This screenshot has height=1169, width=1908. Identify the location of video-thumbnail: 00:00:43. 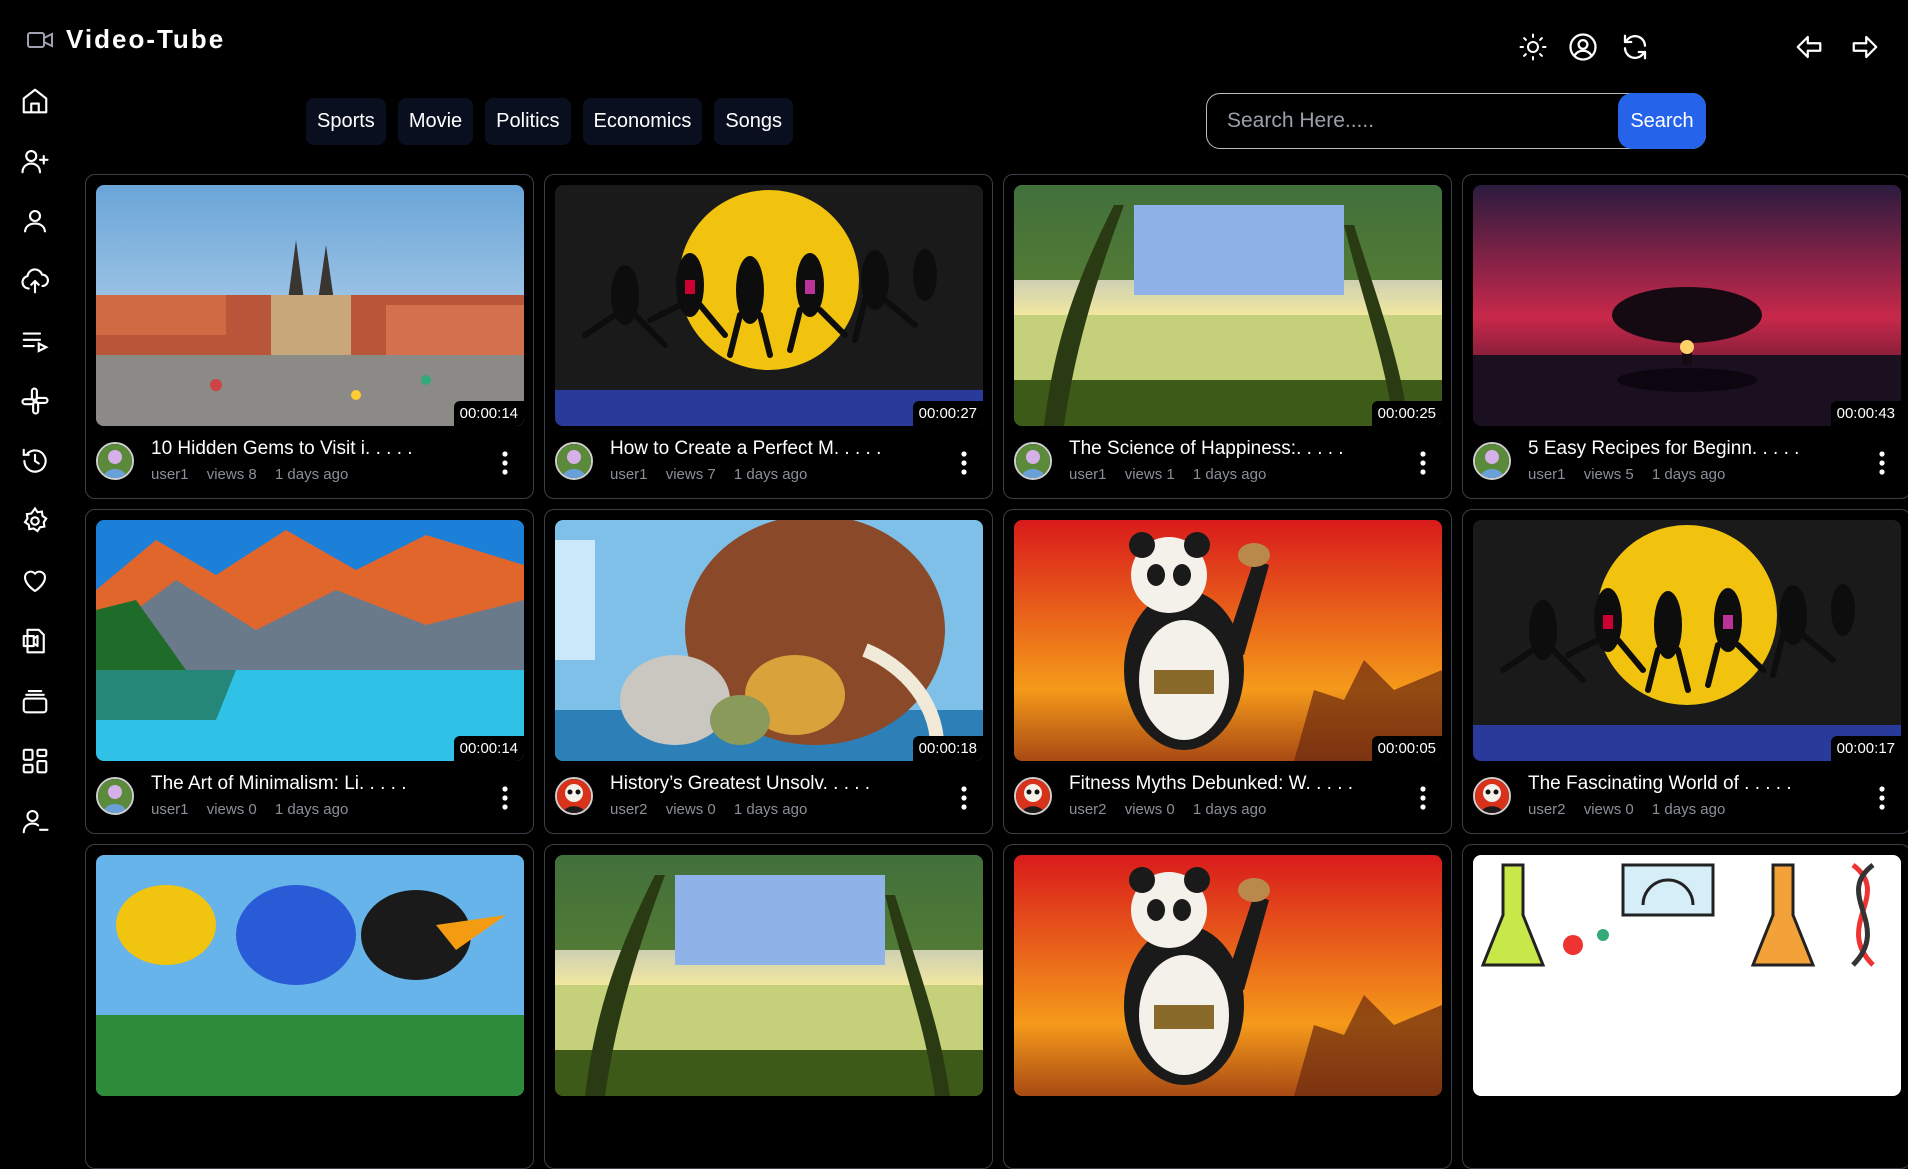
(1687, 305).